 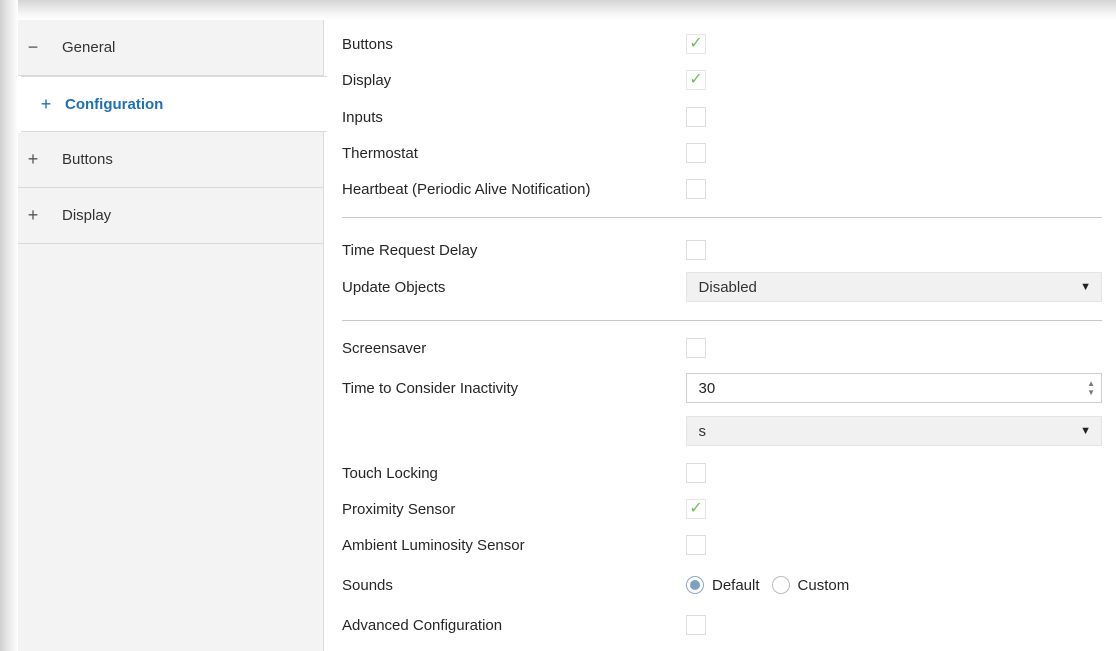 I want to click on setting-label: Advanced Configuration, so click(x=422, y=625).